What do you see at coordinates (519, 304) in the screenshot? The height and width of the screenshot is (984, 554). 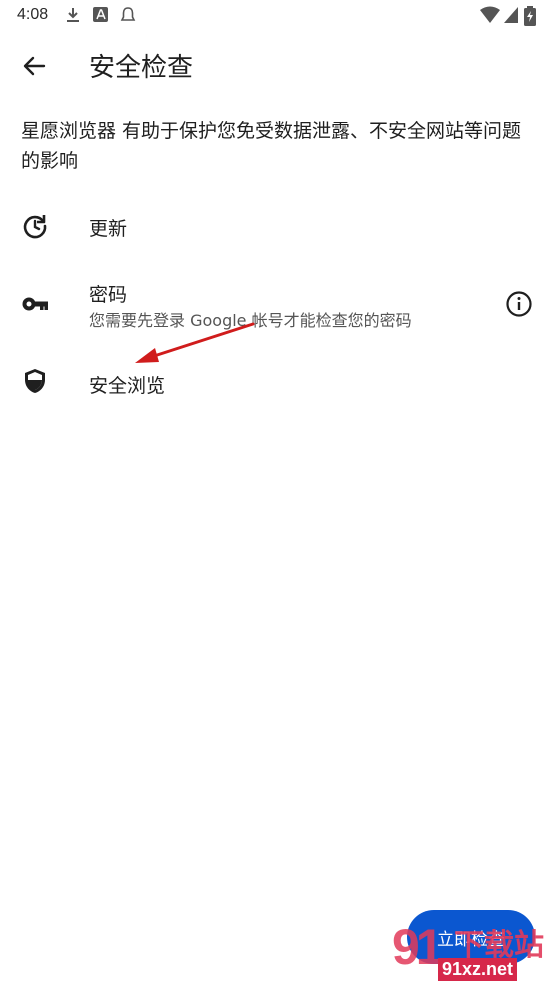 I see `info-icon` at bounding box center [519, 304].